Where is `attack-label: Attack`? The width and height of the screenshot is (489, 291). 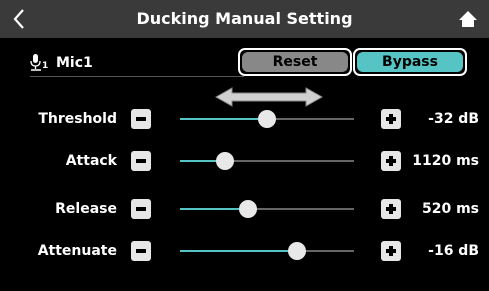 attack-label: Attack is located at coordinates (91, 161).